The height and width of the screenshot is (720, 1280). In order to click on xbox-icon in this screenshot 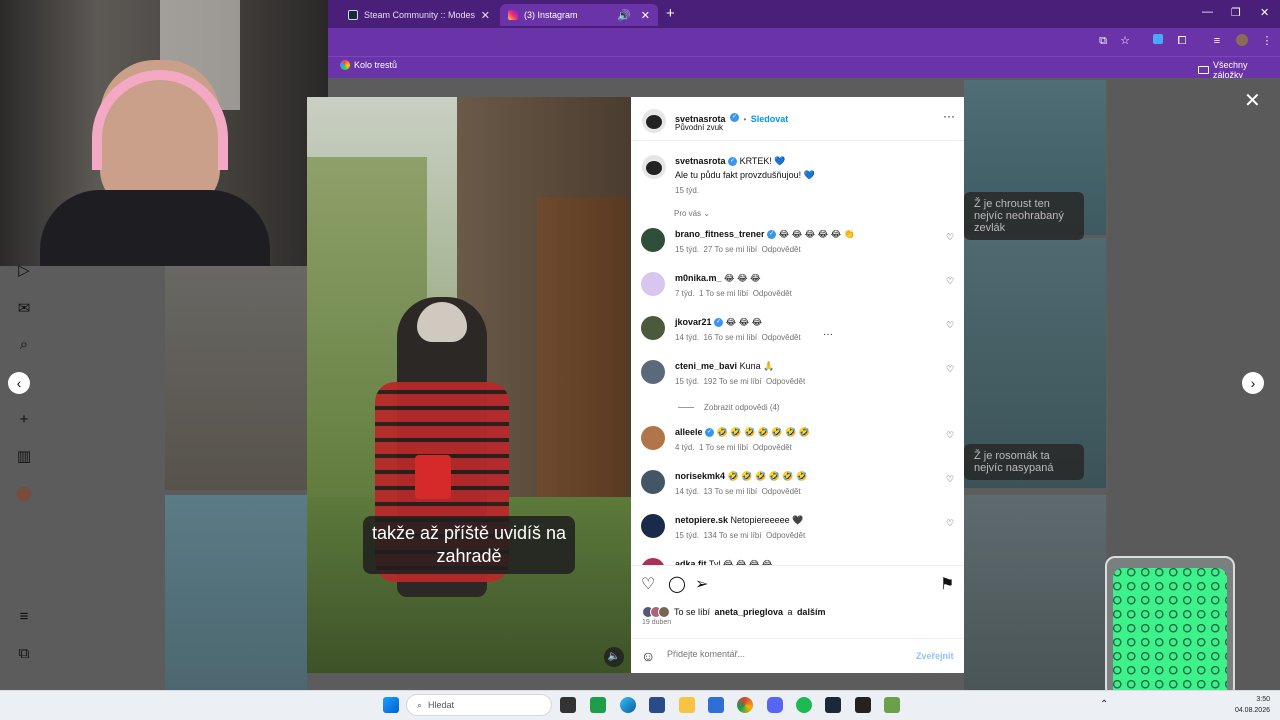, I will do `click(598, 705)`.